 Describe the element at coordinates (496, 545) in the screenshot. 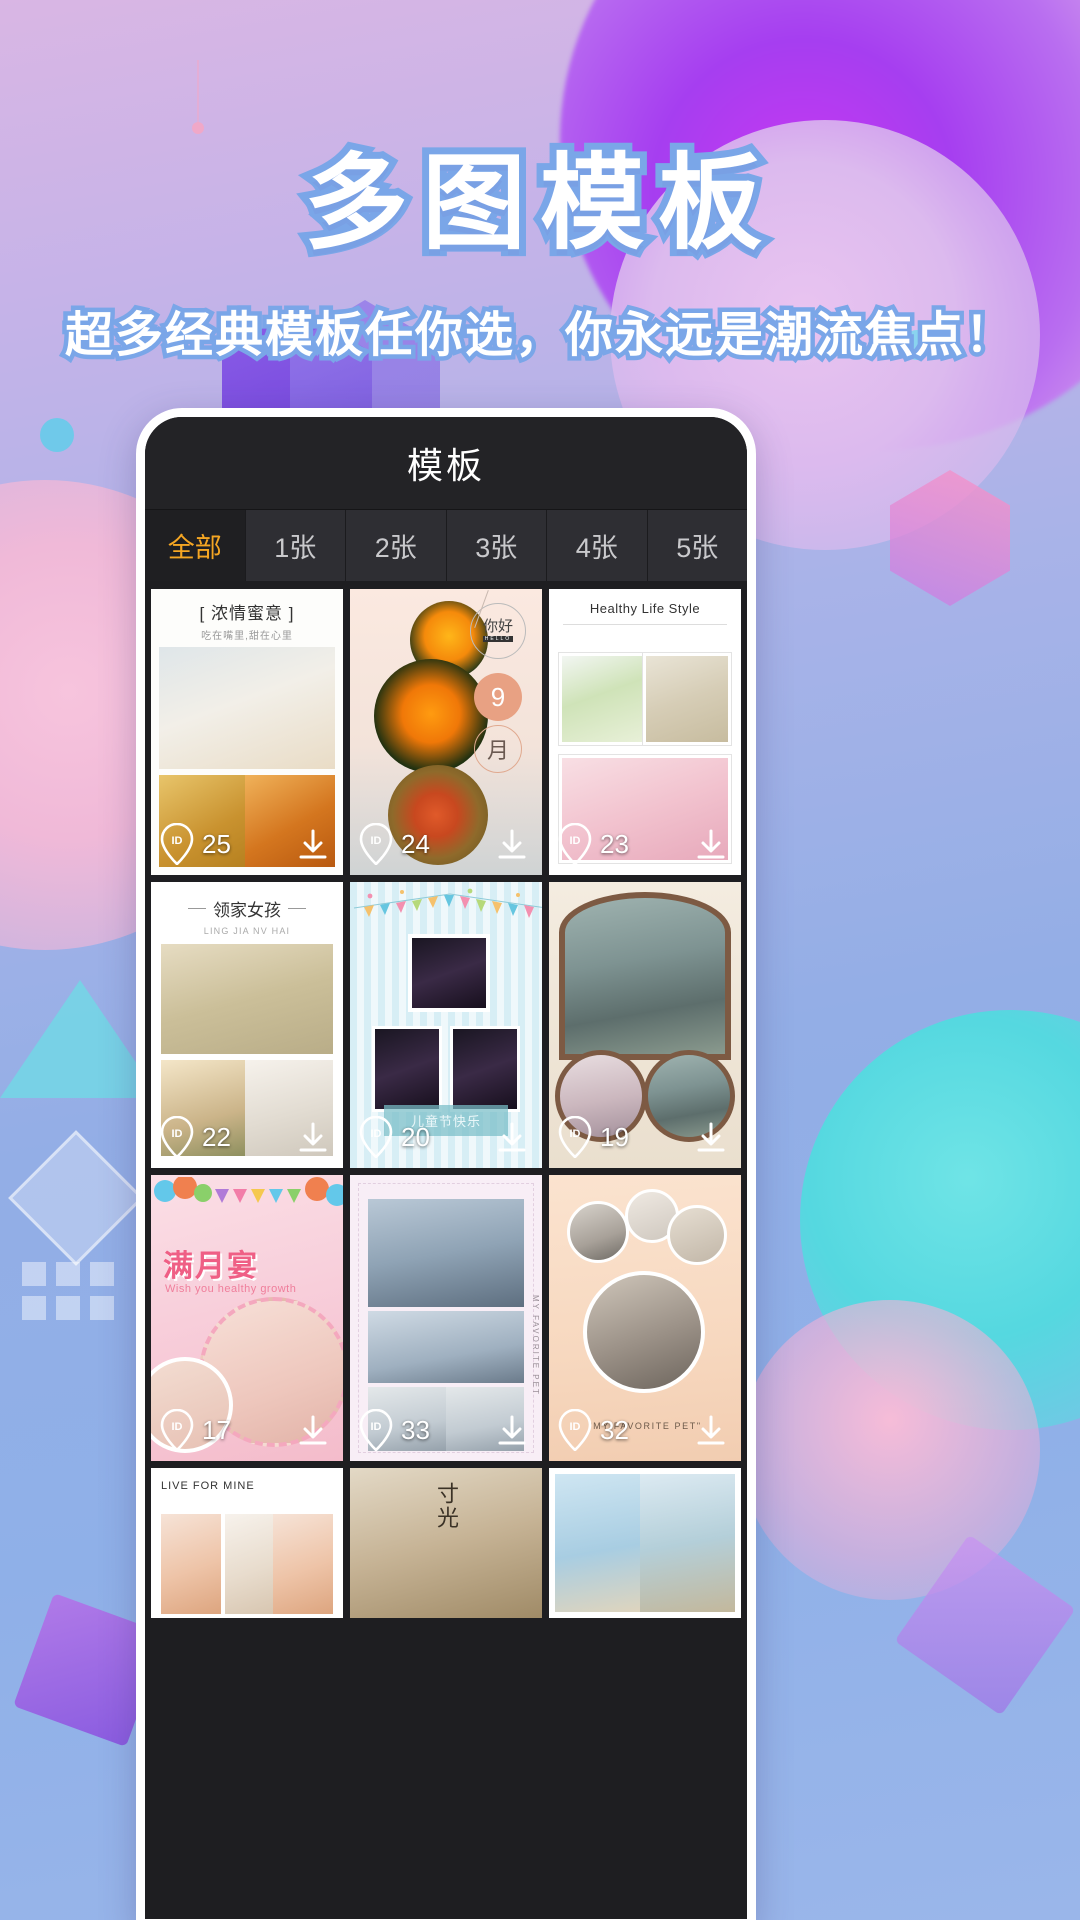

I see `tab-3-photos: 3张` at that location.